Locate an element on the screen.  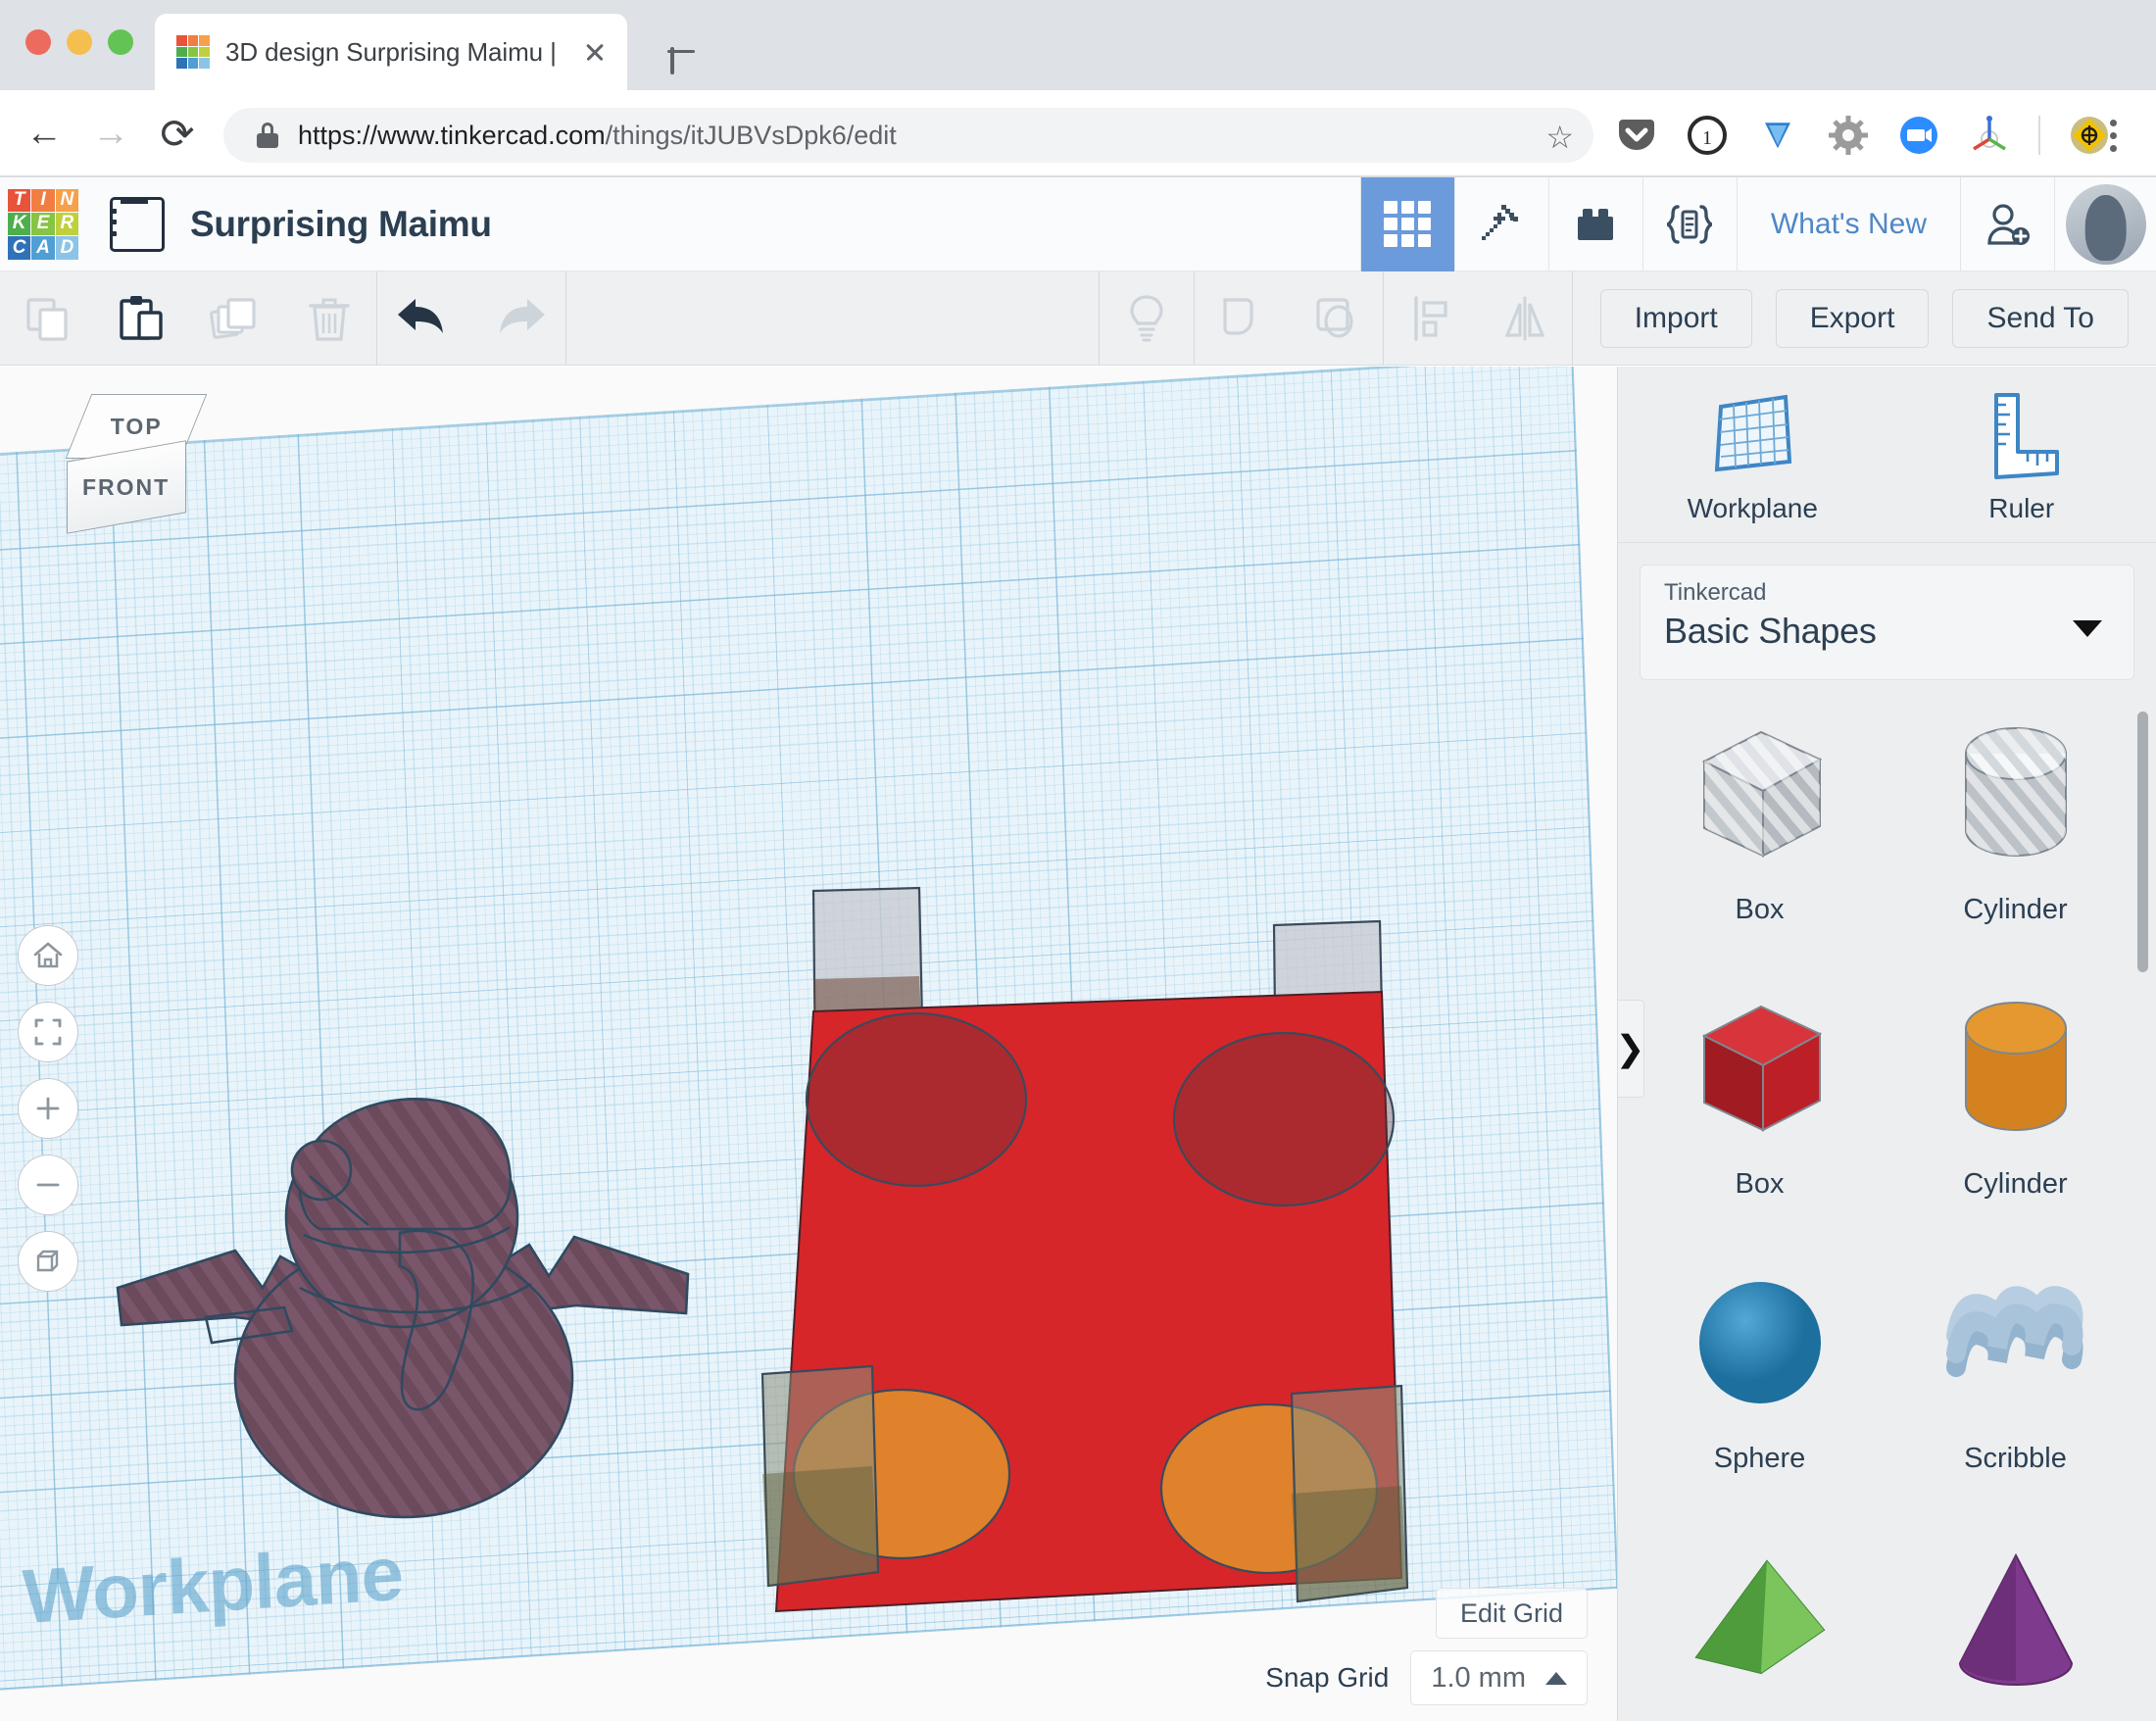
minimize-window-button is located at coordinates (79, 42).